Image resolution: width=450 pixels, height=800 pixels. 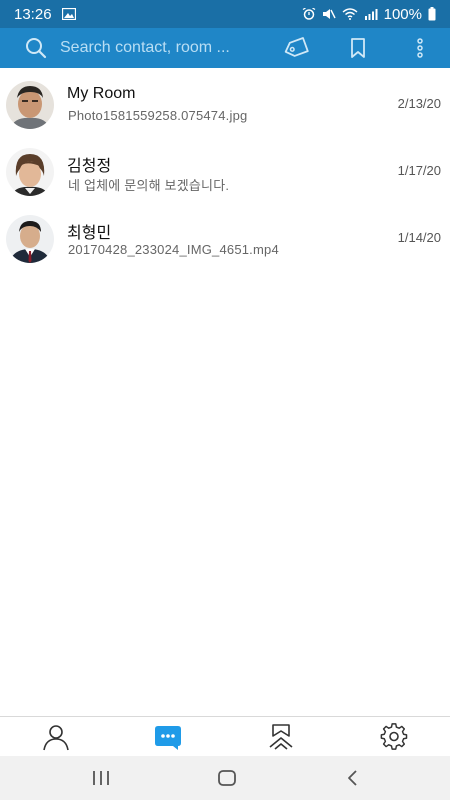 What do you see at coordinates (350, 14) in the screenshot?
I see `wifi-icon` at bounding box center [350, 14].